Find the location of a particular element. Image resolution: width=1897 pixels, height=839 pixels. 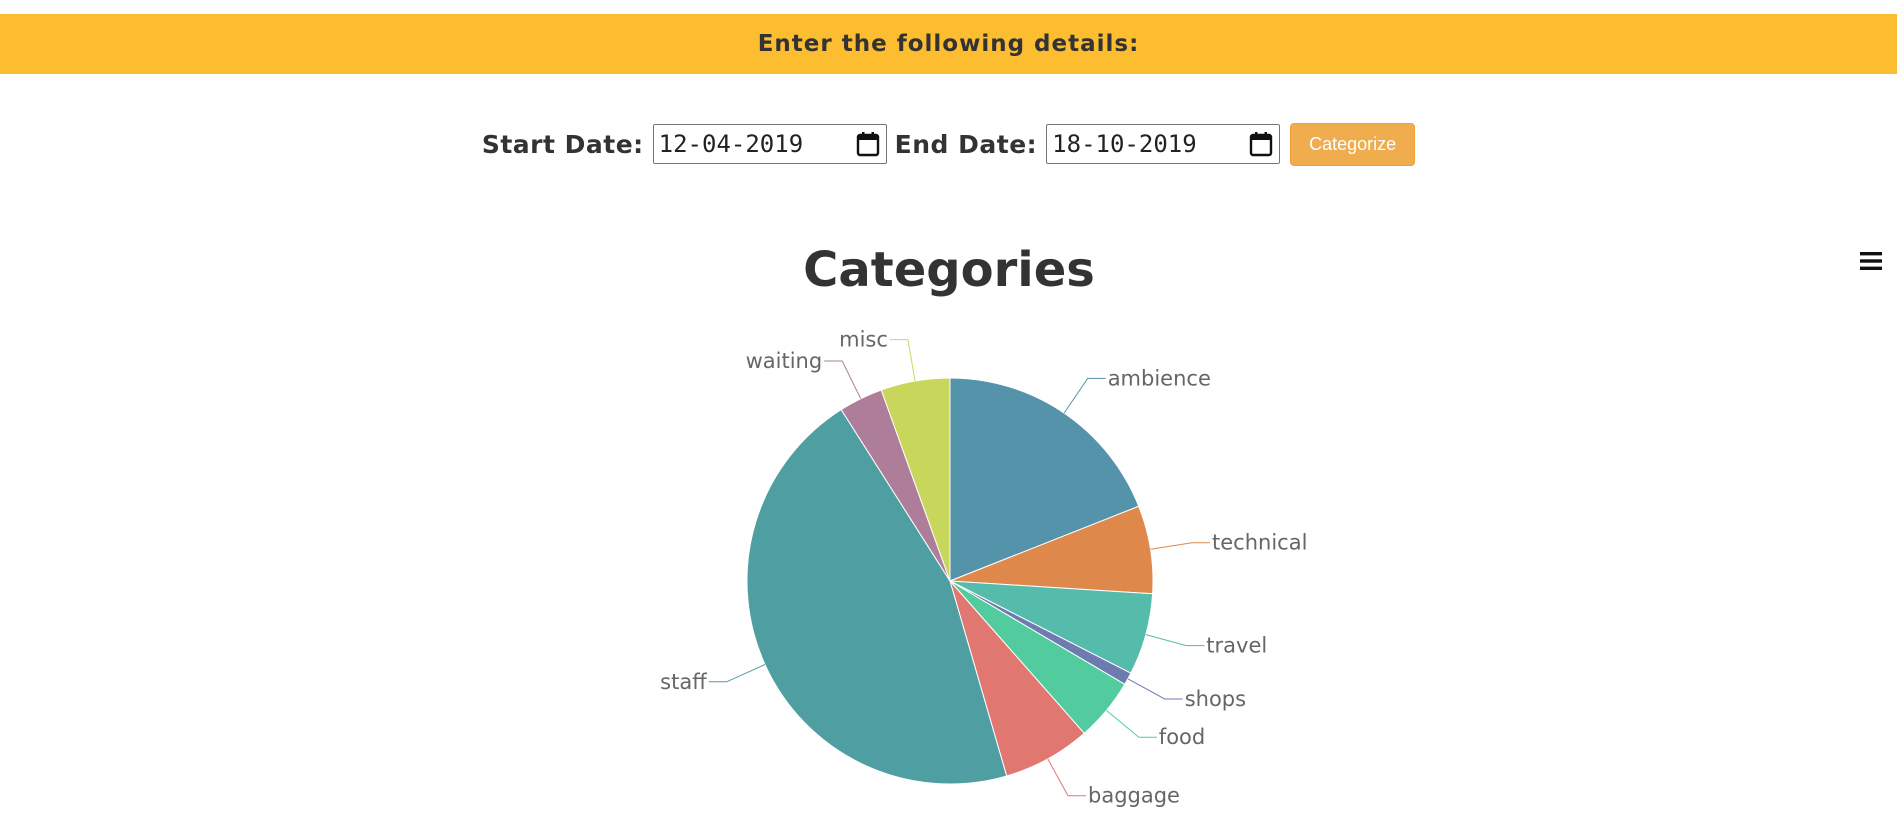

connector-travel is located at coordinates (1175, 640).